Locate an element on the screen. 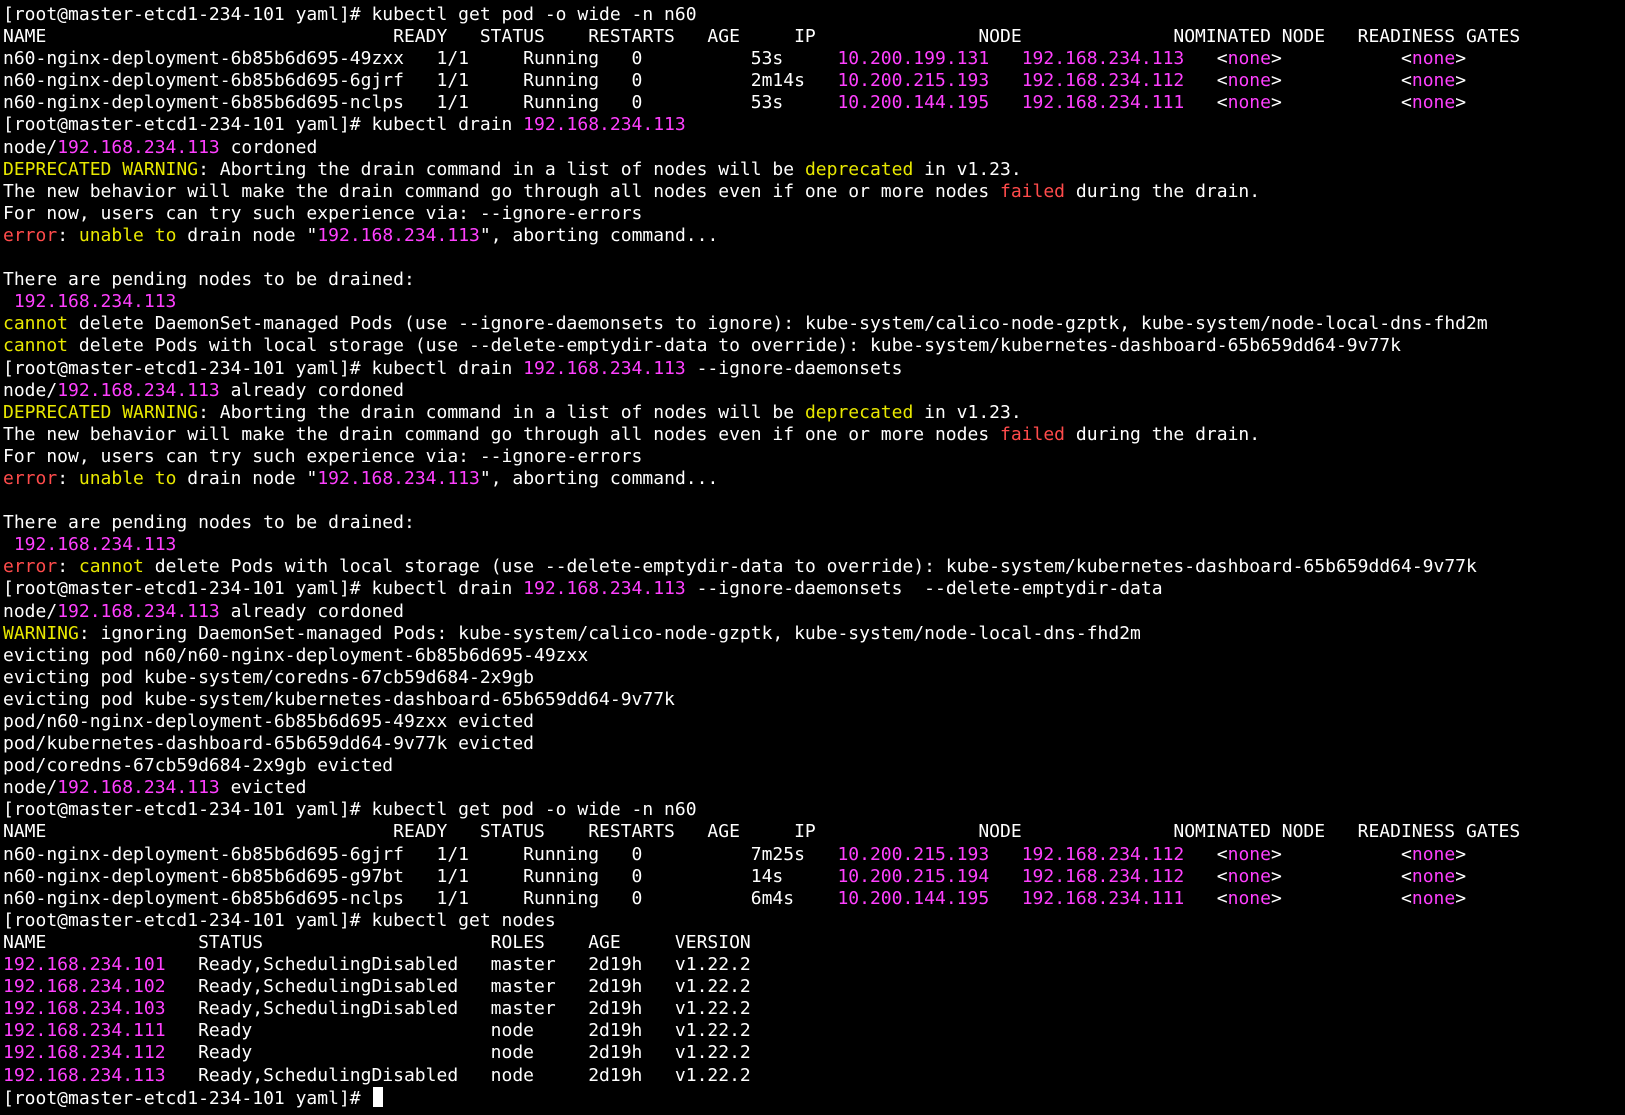 The width and height of the screenshot is (1625, 1115). terminal-text: WARNING is located at coordinates (41, 633).